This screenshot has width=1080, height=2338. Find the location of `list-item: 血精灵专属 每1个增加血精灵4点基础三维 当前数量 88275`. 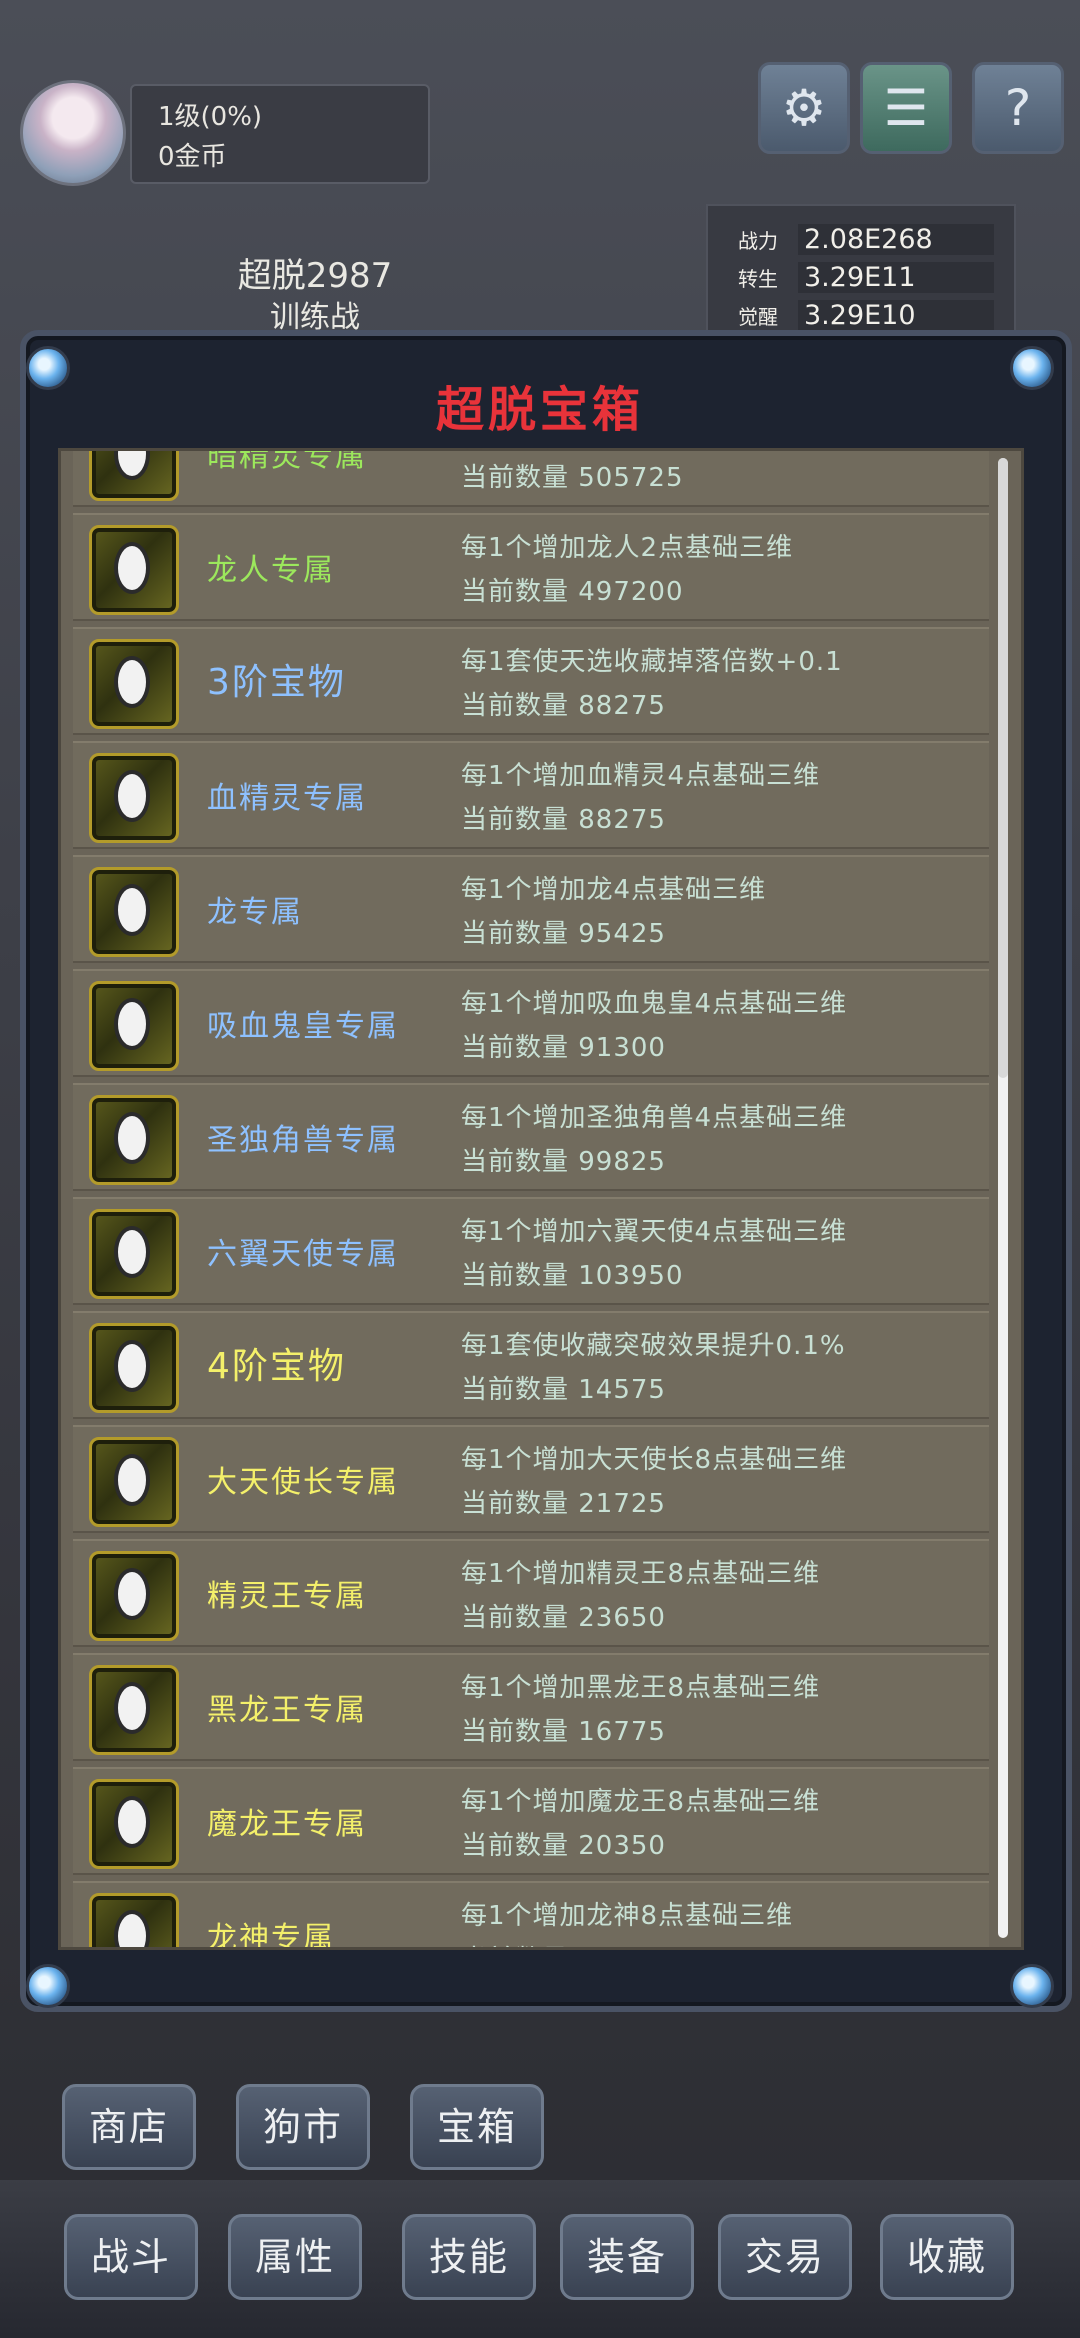

list-item: 血精灵专属 每1个增加血精灵4点基础三维 当前数量 88275 is located at coordinates (531, 795).